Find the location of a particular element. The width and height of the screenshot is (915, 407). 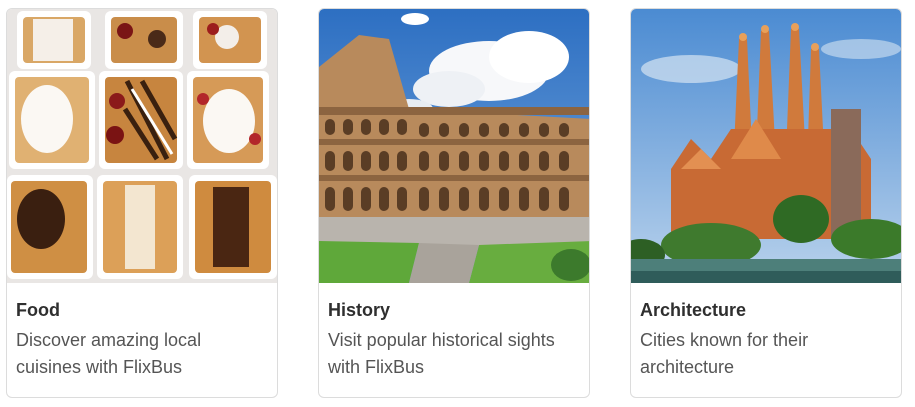

card-description: Cities known for their architecture is located at coordinates (724, 353).